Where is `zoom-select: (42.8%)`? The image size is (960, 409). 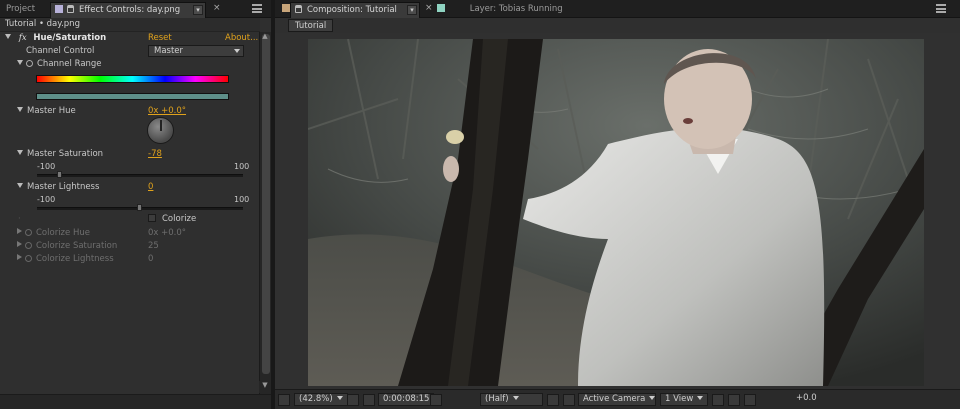 zoom-select: (42.8%) is located at coordinates (321, 399).